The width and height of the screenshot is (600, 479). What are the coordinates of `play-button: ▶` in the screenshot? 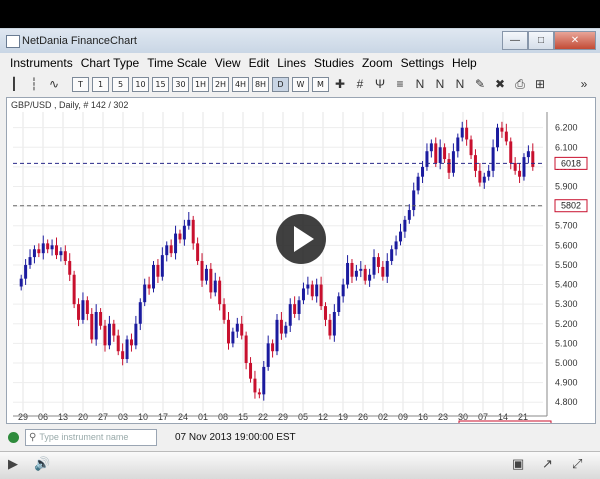 It's located at (13, 464).